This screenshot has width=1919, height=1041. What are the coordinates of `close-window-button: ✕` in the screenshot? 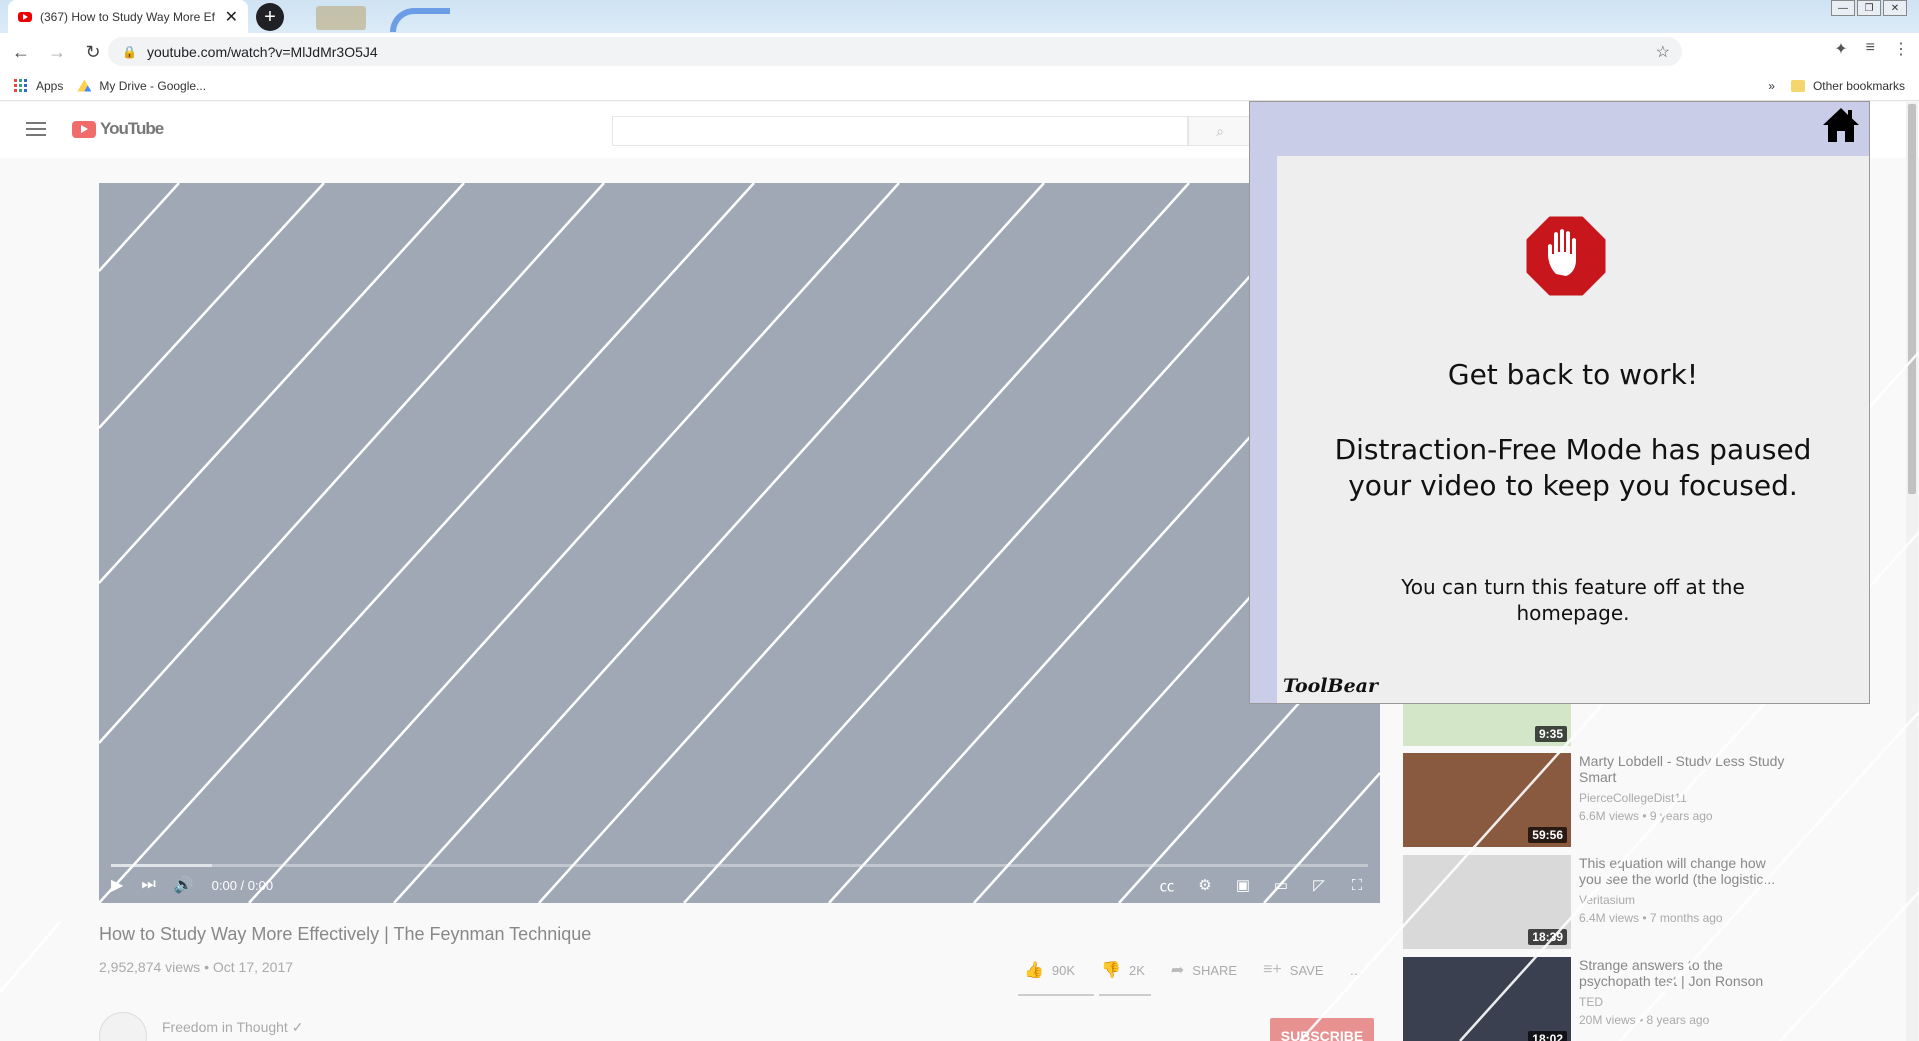 It's located at (1895, 8).